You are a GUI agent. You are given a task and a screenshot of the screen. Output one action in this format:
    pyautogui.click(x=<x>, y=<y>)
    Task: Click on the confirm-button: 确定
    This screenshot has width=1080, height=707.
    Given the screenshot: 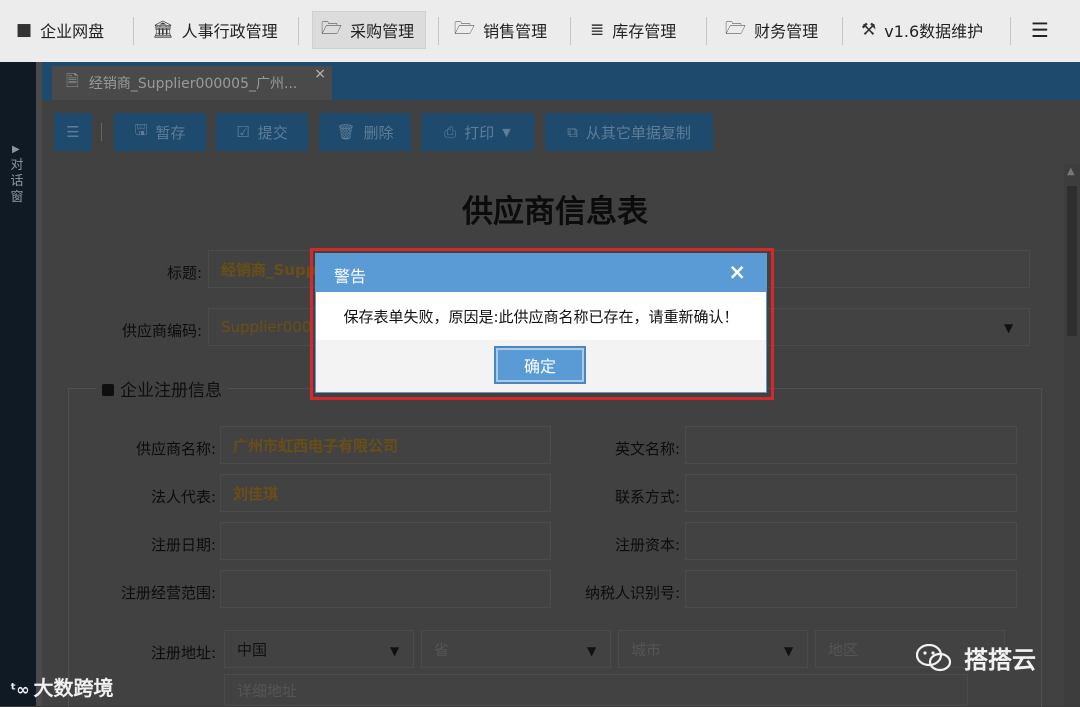 What is the action you would take?
    pyautogui.click(x=540, y=365)
    